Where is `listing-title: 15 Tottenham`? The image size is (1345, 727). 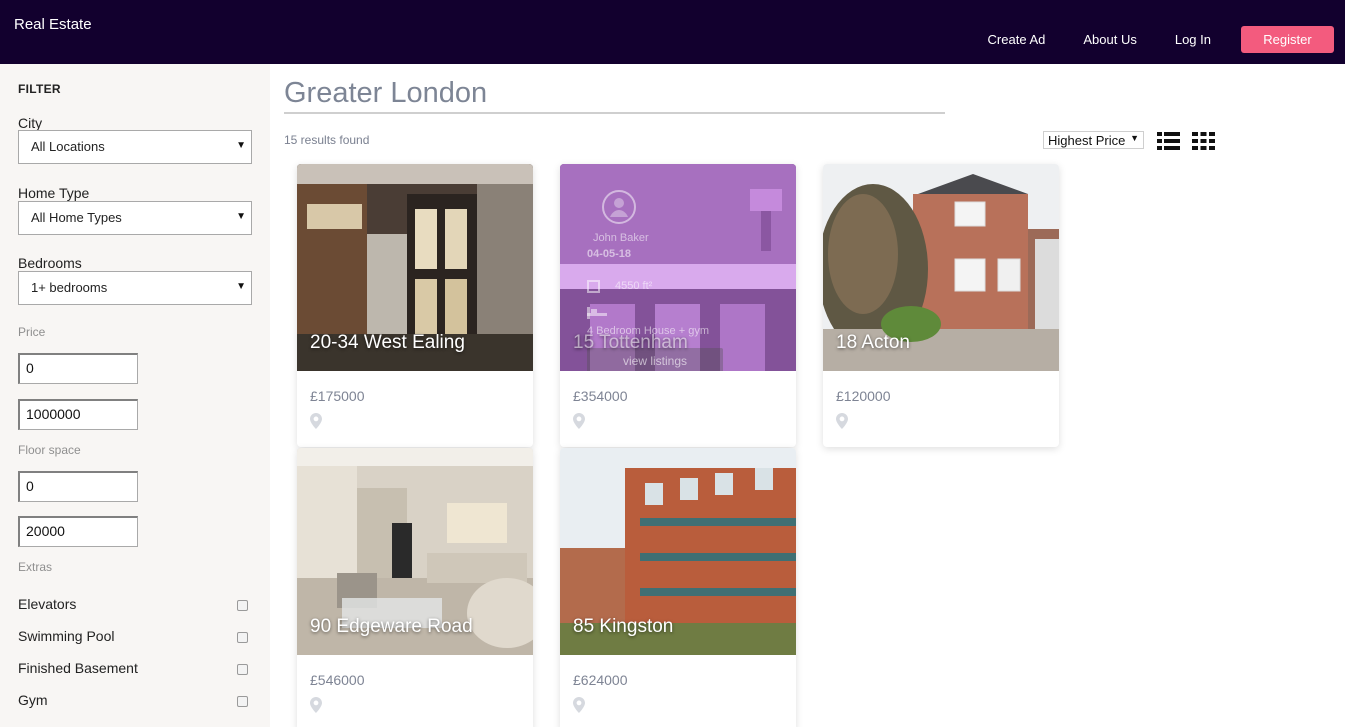 listing-title: 15 Tottenham is located at coordinates (630, 343).